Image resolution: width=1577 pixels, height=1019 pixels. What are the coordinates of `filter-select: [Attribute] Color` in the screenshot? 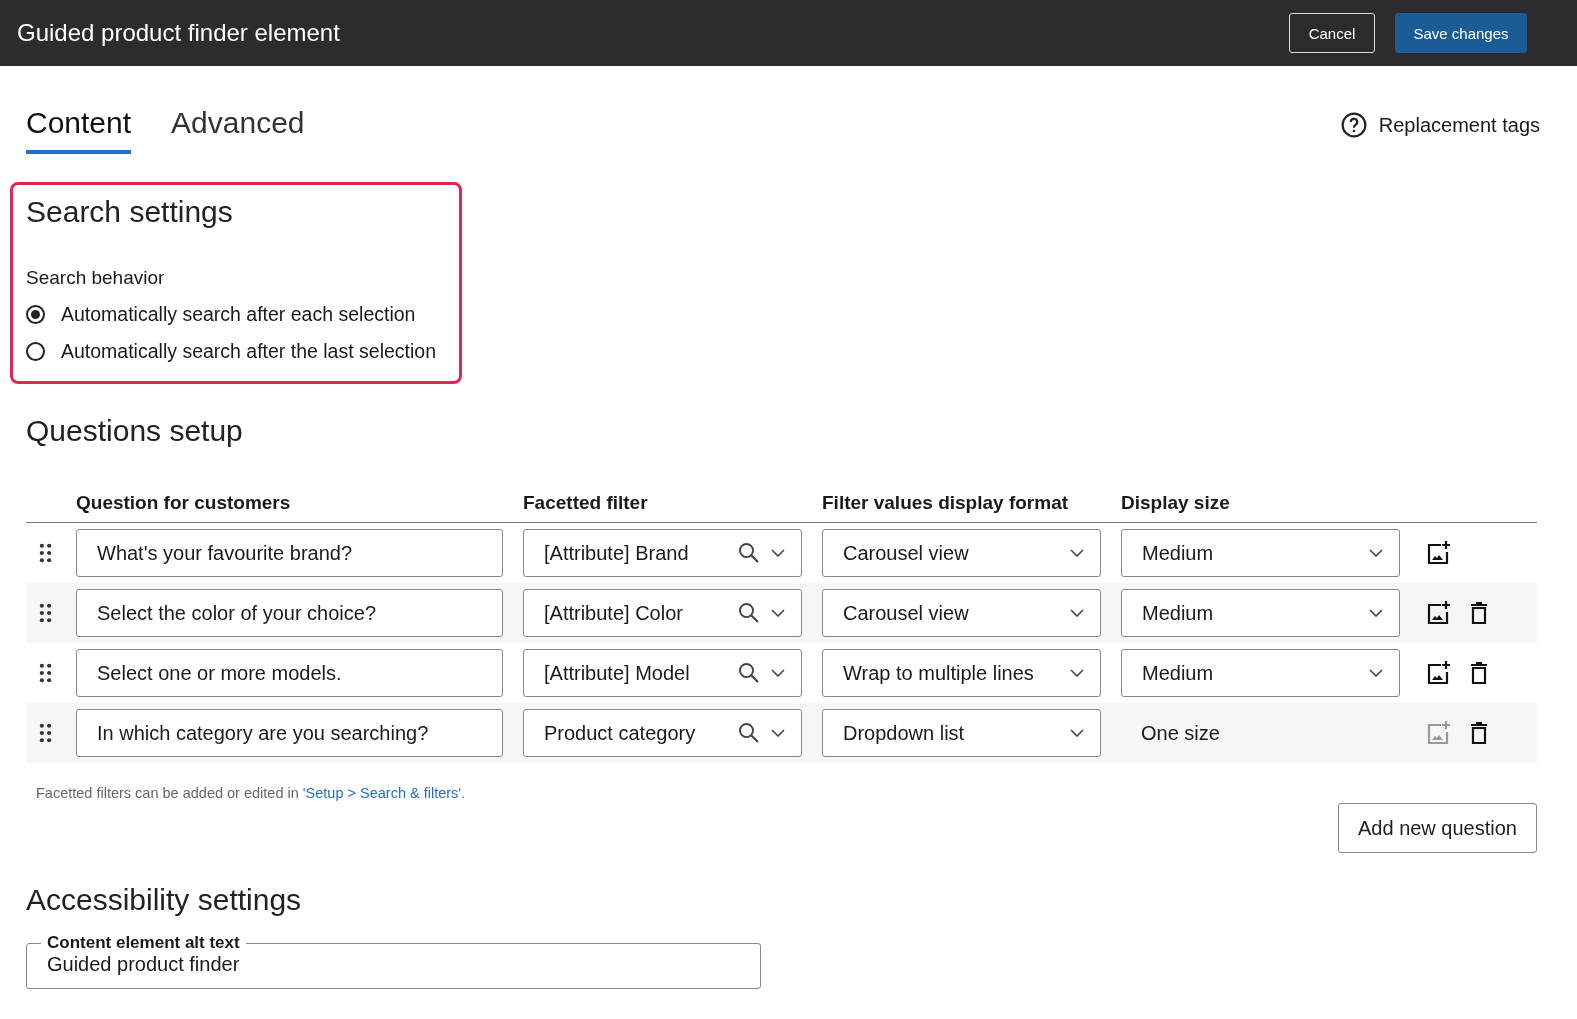 It's located at (662, 613).